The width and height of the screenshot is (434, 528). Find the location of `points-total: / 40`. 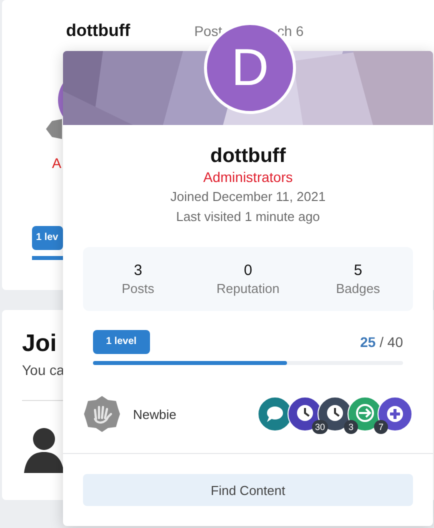

points-total: / 40 is located at coordinates (391, 342).